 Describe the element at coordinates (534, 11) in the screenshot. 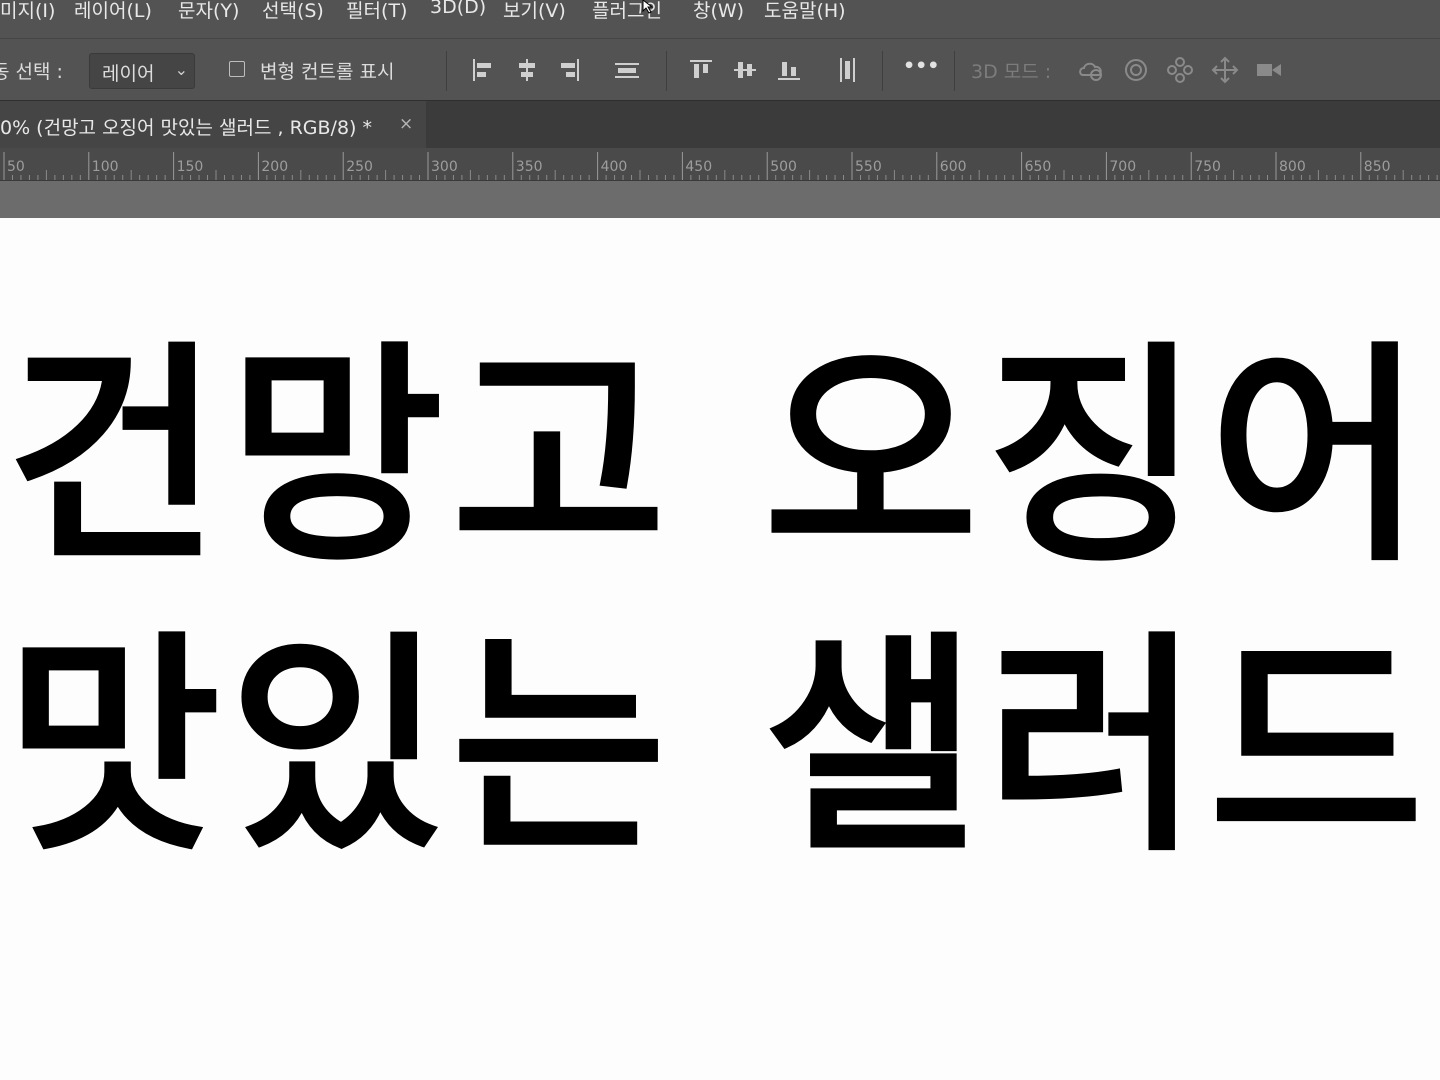

I see `menu-view: 보기(V)` at that location.